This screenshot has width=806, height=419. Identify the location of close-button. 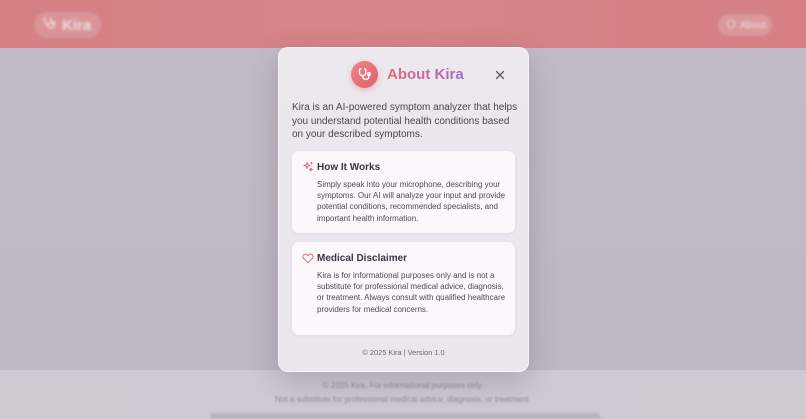
(500, 76).